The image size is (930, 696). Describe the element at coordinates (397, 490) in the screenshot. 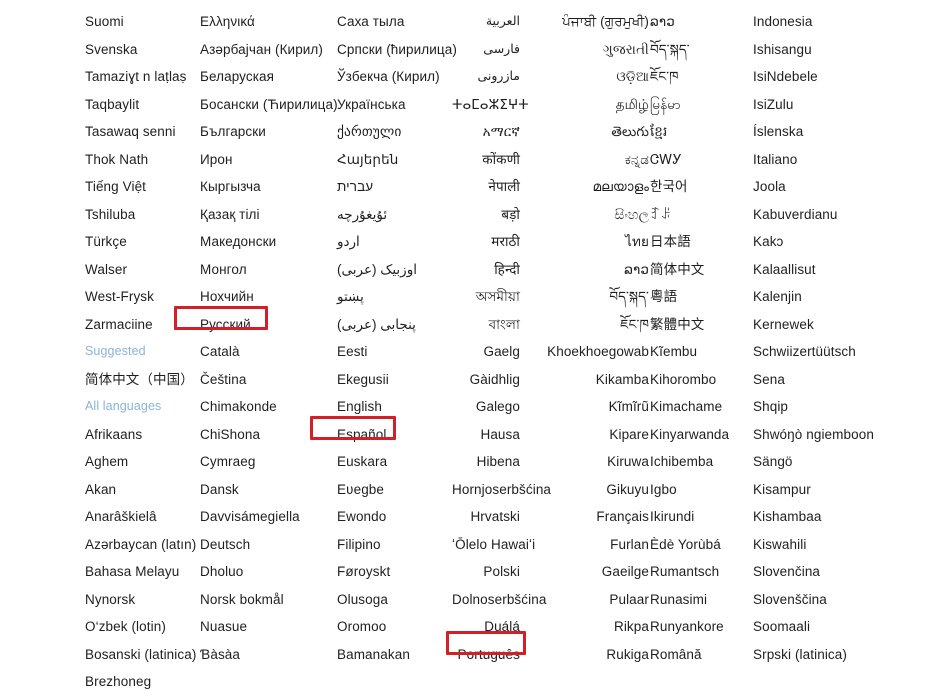

I see `language-option: Eʋegbe` at that location.